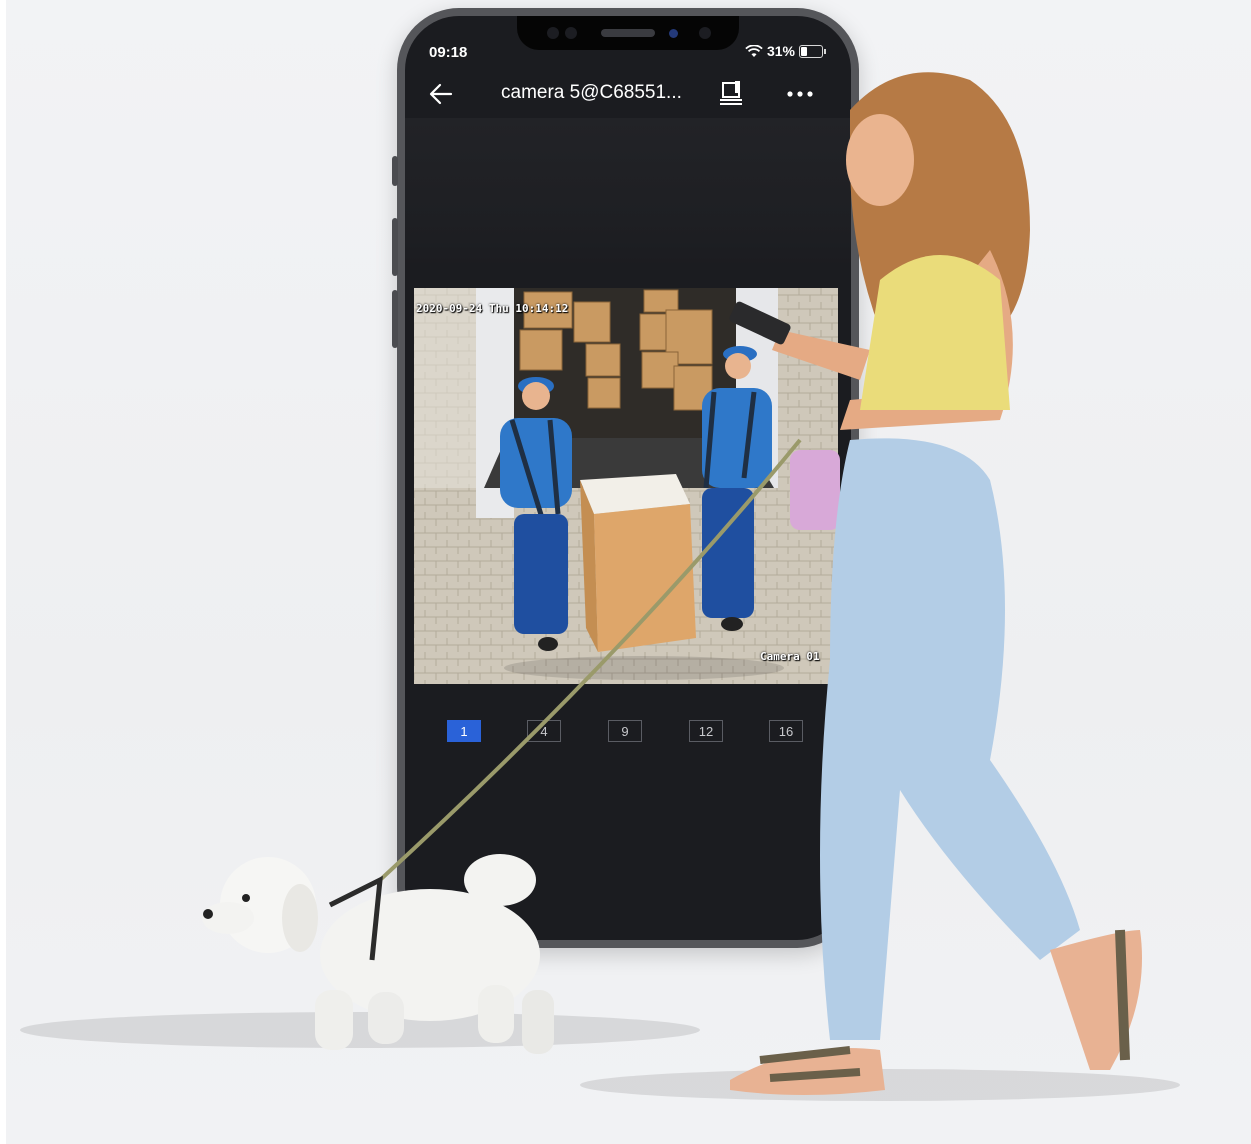 This screenshot has width=1251, height=1144. What do you see at coordinates (625, 731) in the screenshot?
I see `split-9-button: 9` at bounding box center [625, 731].